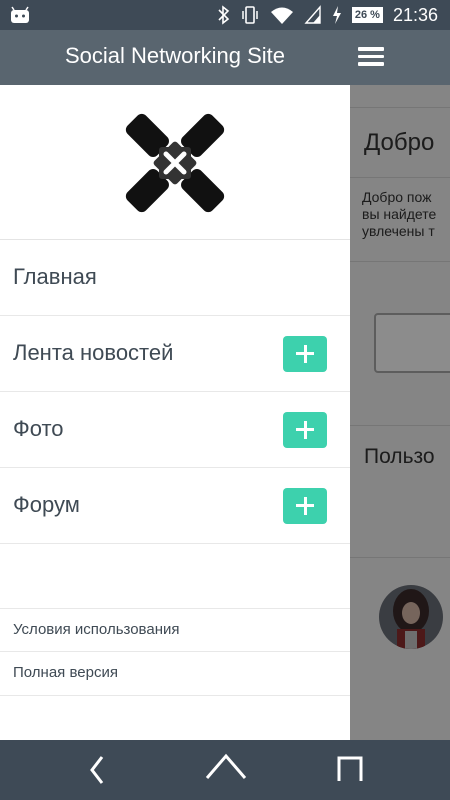  What do you see at coordinates (55, 276) in the screenshot?
I see `drawer-item-label: Главная` at bounding box center [55, 276].